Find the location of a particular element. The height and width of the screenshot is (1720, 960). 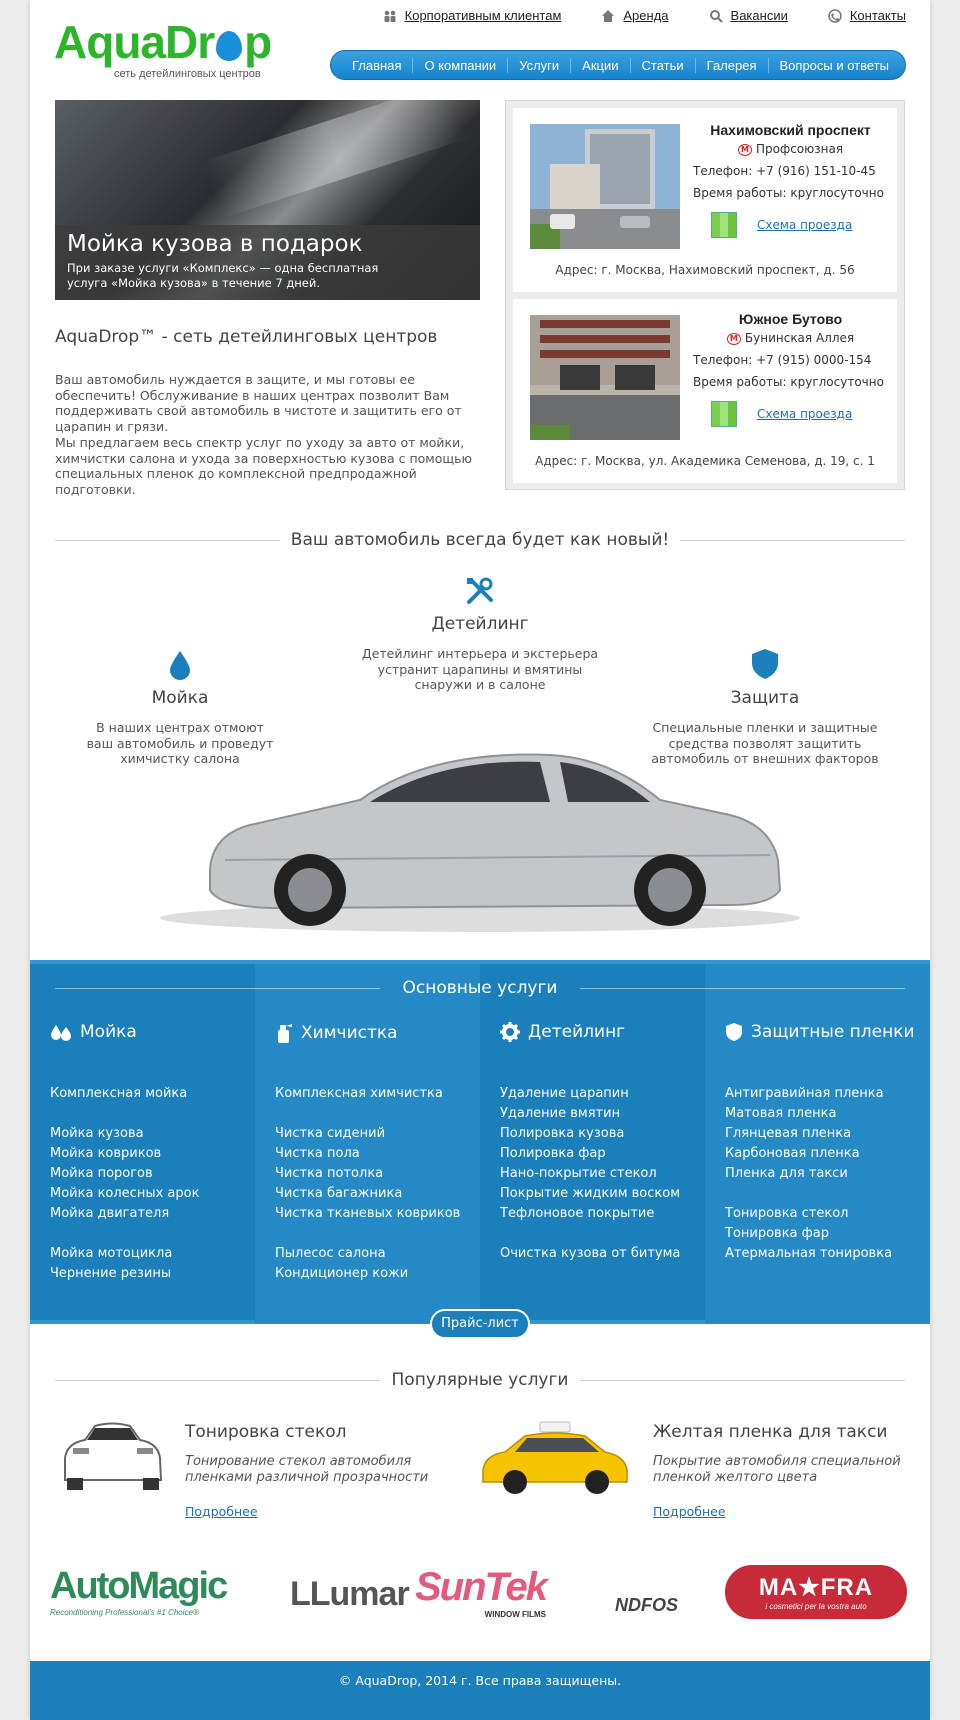

car-image is located at coordinates (480, 842).